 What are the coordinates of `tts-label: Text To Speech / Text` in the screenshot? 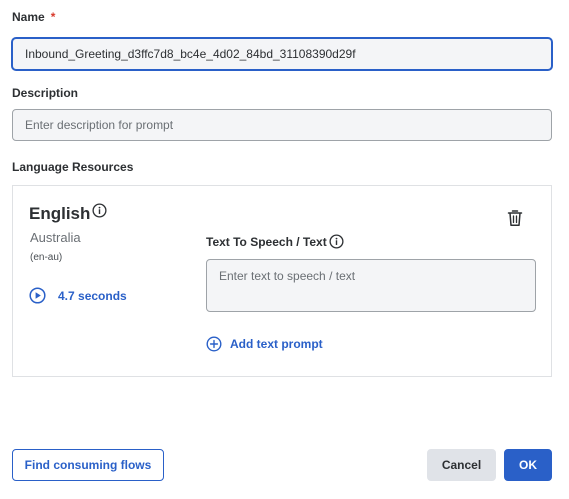 It's located at (266, 242).